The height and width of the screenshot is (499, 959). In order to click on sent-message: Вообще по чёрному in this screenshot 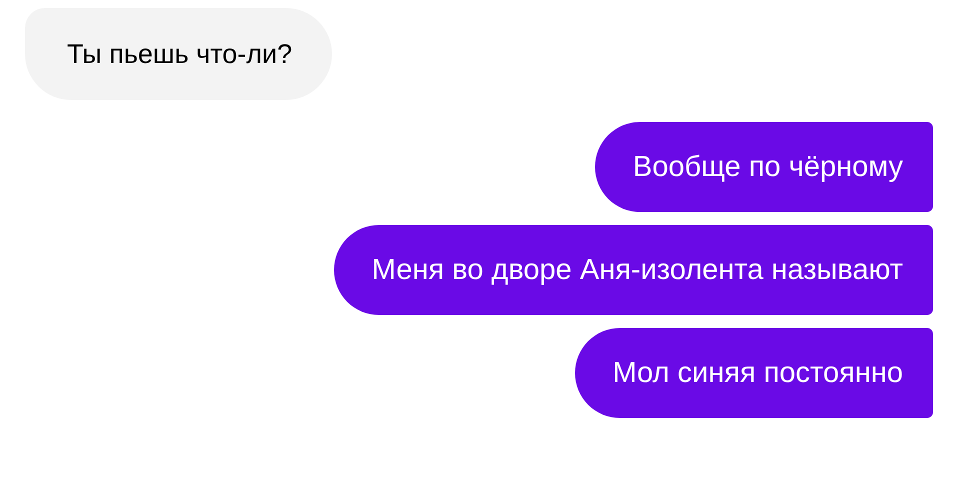, I will do `click(763, 167)`.